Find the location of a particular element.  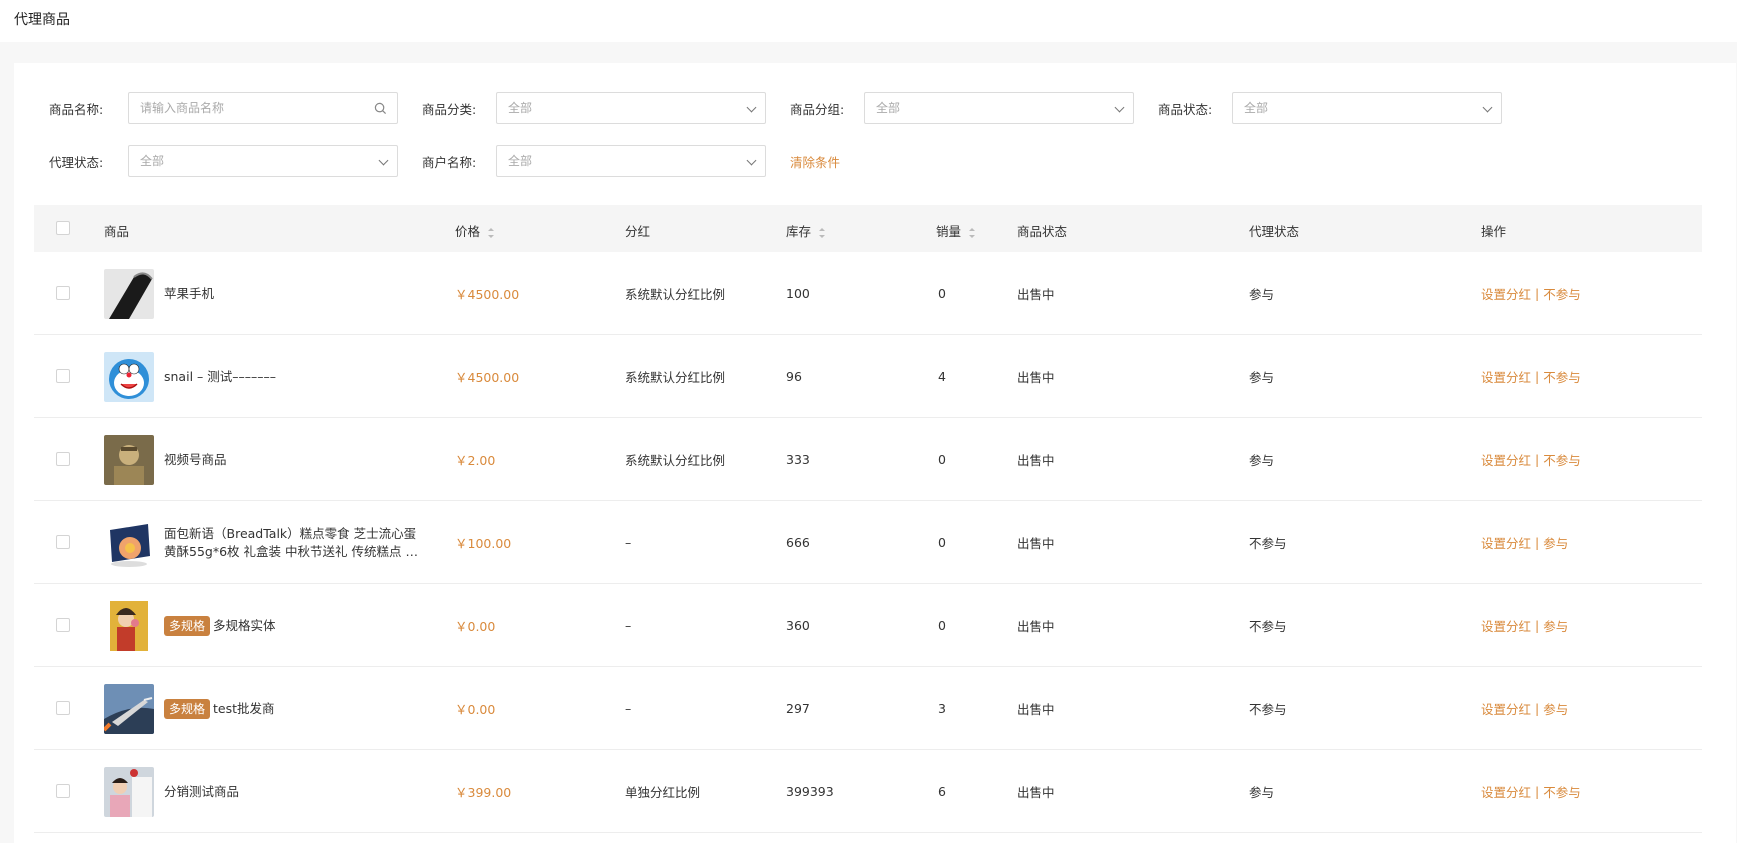

table-row: 多规格 test批发商 ￥0.00 – 297 3 出售中 不参与 设置分红 | 参与 is located at coordinates (868, 708).